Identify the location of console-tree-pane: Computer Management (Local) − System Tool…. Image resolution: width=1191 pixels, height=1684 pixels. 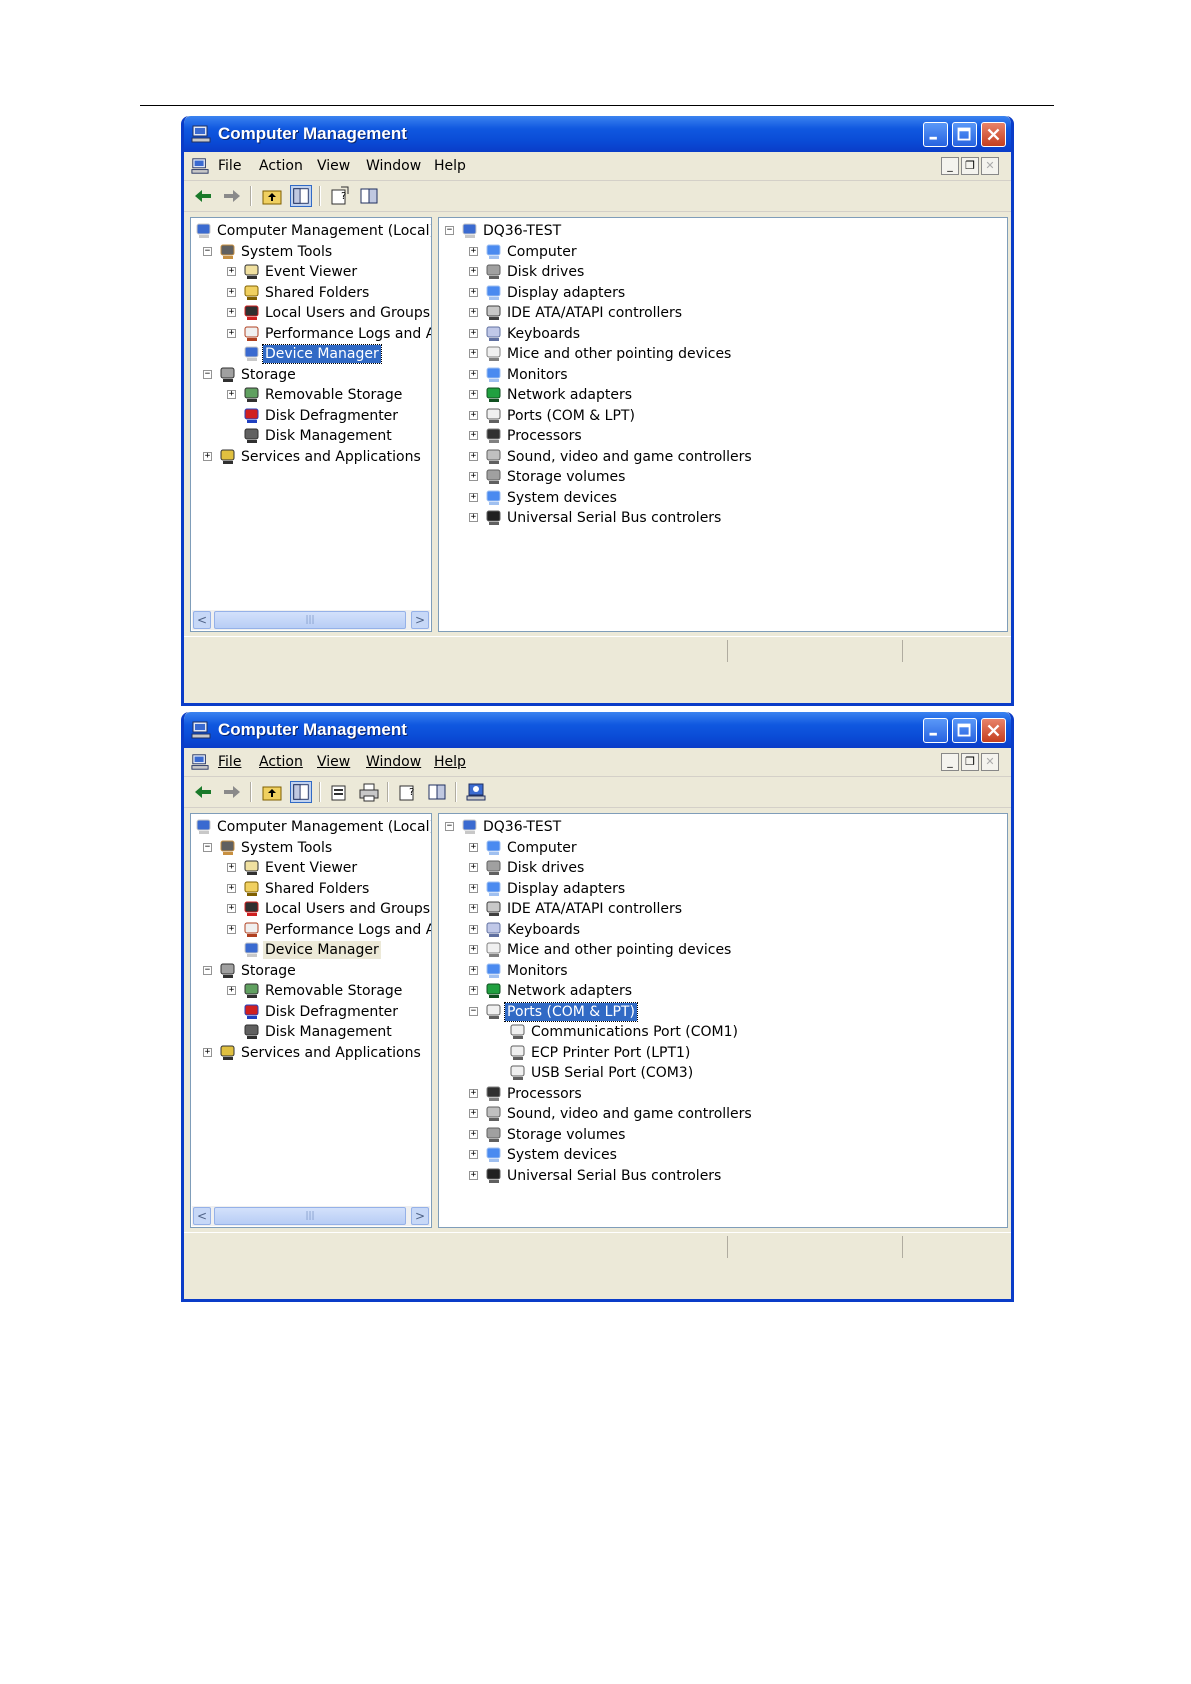
(311, 1020).